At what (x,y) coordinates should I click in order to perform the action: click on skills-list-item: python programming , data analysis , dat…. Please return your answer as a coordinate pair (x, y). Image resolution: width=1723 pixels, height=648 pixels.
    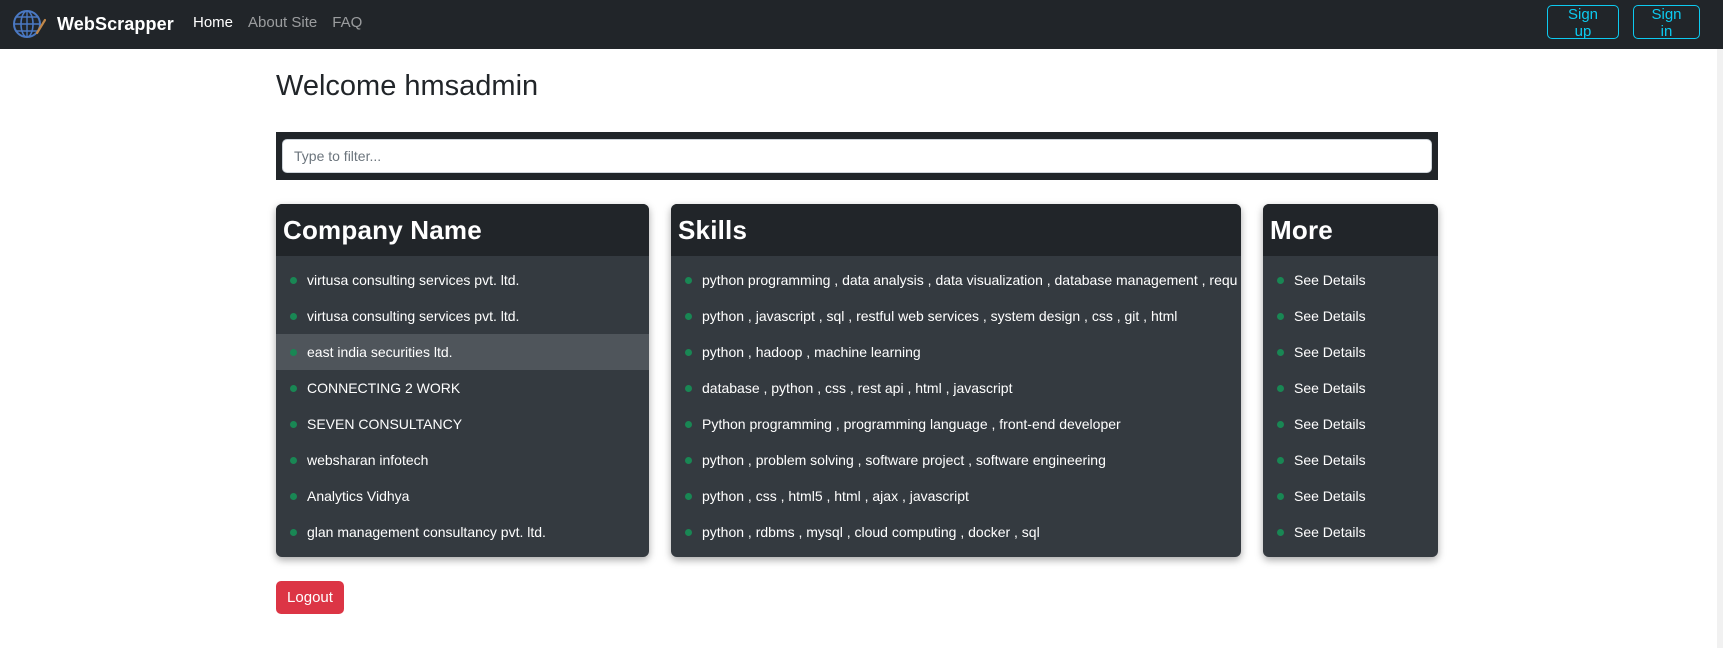
    Looking at the image, I should click on (956, 280).